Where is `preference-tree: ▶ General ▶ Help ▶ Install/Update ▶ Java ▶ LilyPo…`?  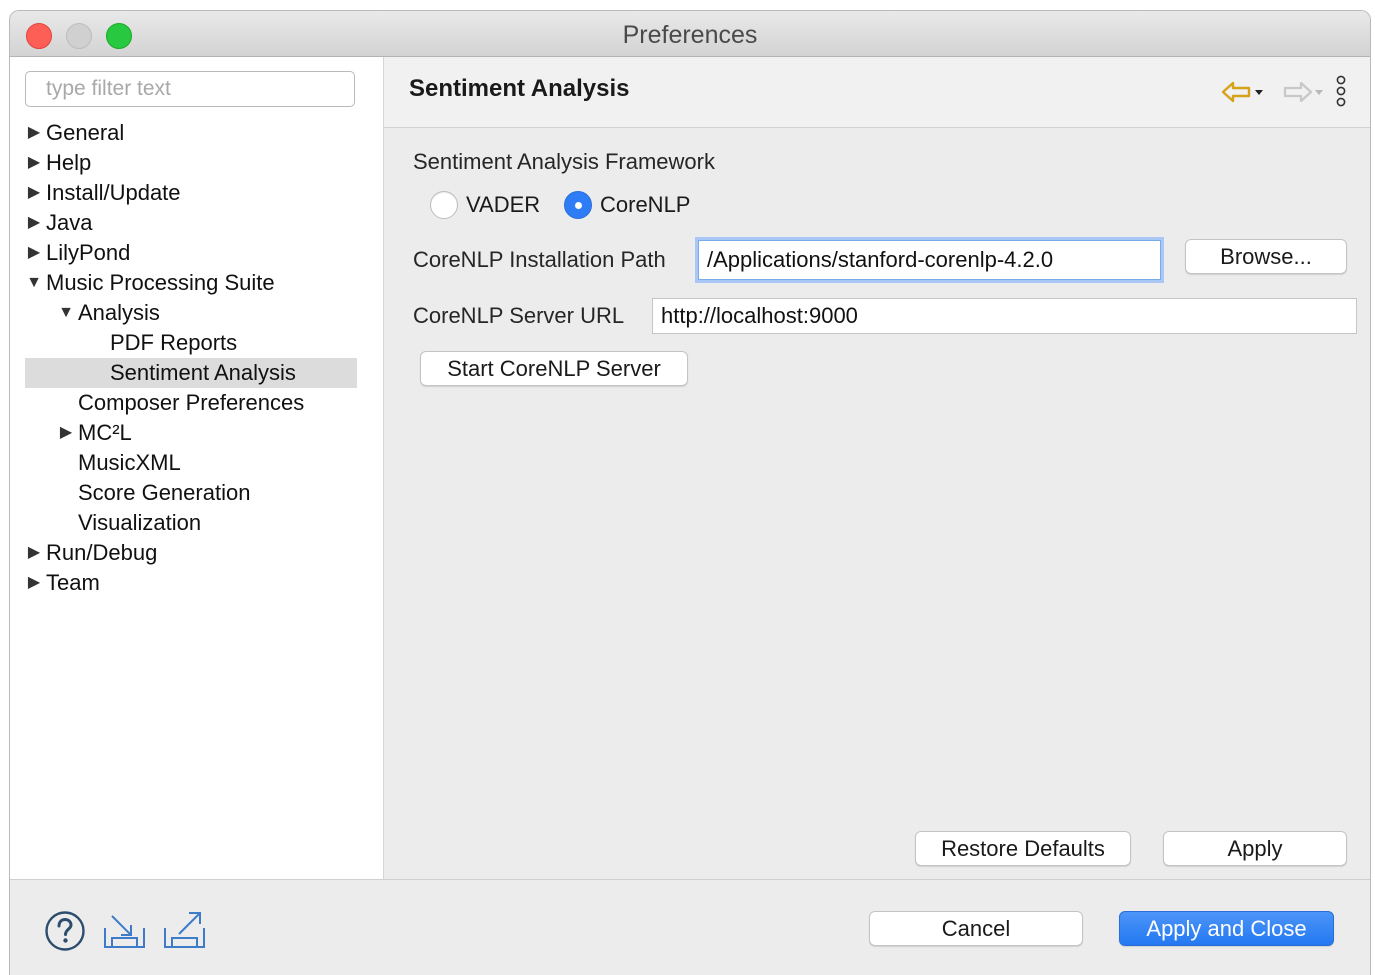
preference-tree: ▶ General ▶ Help ▶ Install/Update ▶ Java ▶ LilyPo… is located at coordinates (191, 358).